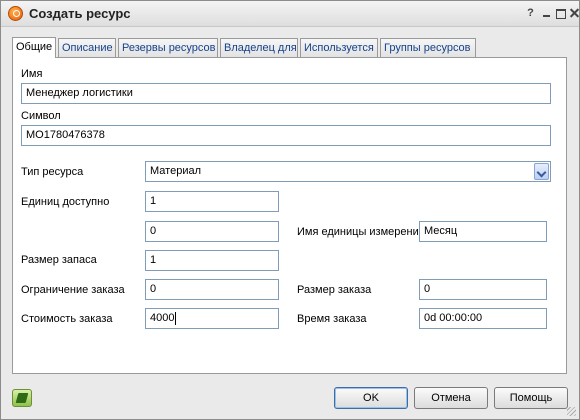 The width and height of the screenshot is (580, 420). What do you see at coordinates (290, 14) in the screenshot?
I see `title-bar: Создать ресурс` at bounding box center [290, 14].